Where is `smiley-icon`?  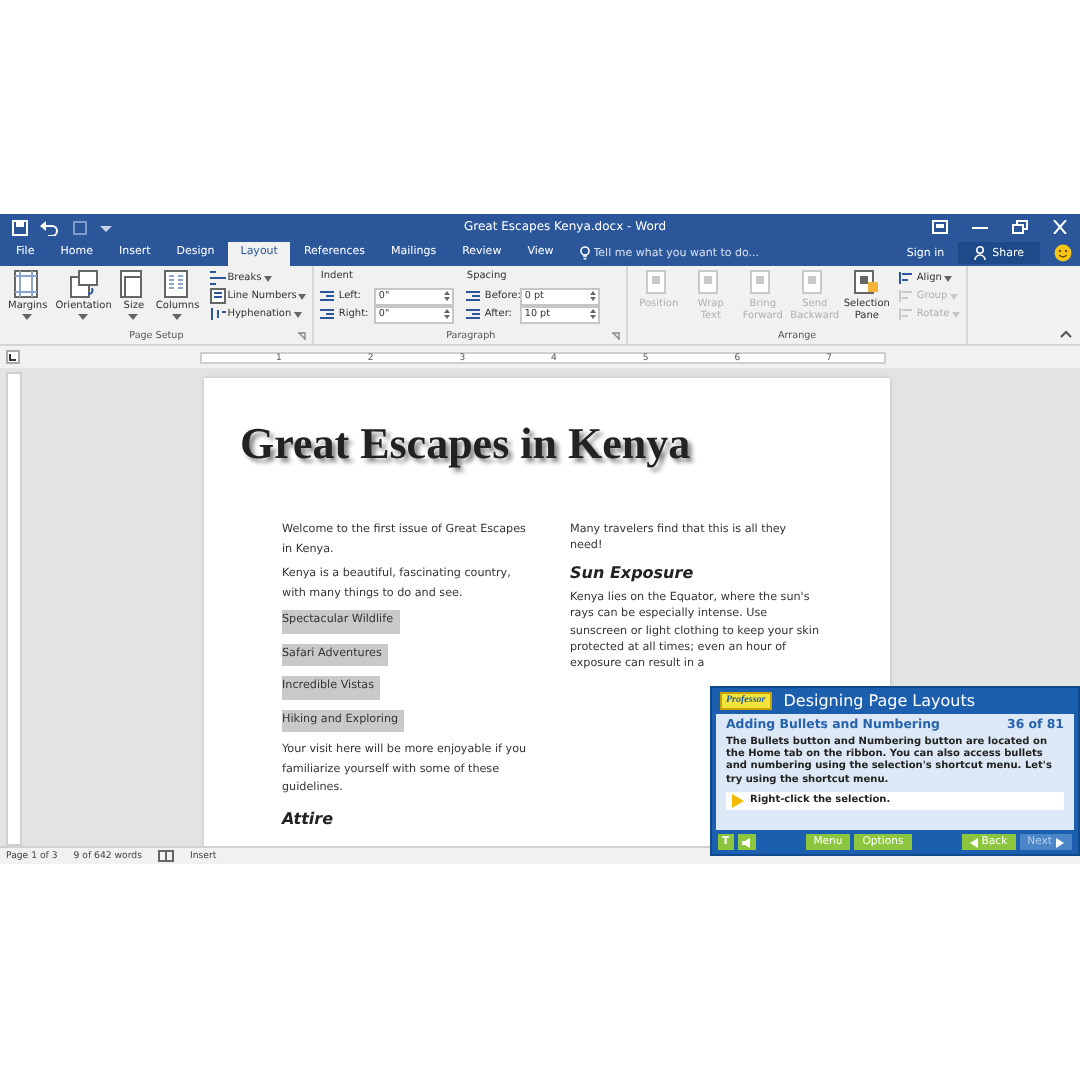 smiley-icon is located at coordinates (1063, 253).